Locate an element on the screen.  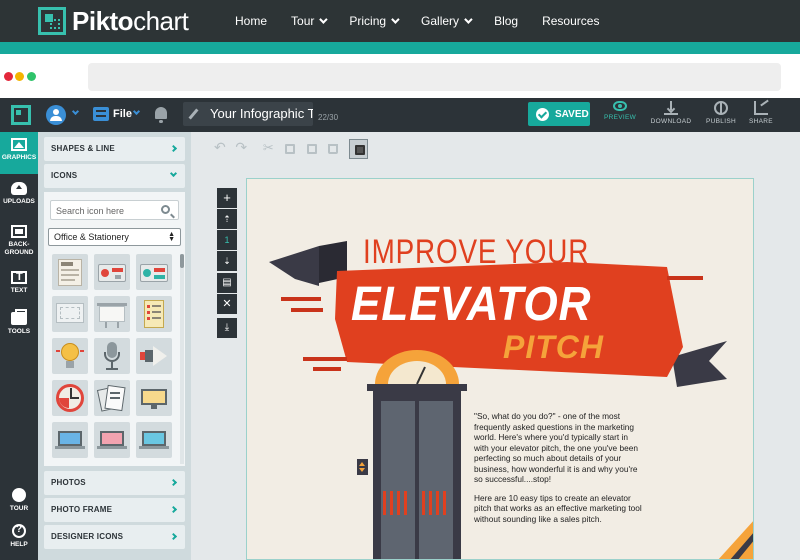
nav-pricing: Pricing is located at coordinates (374, 21).